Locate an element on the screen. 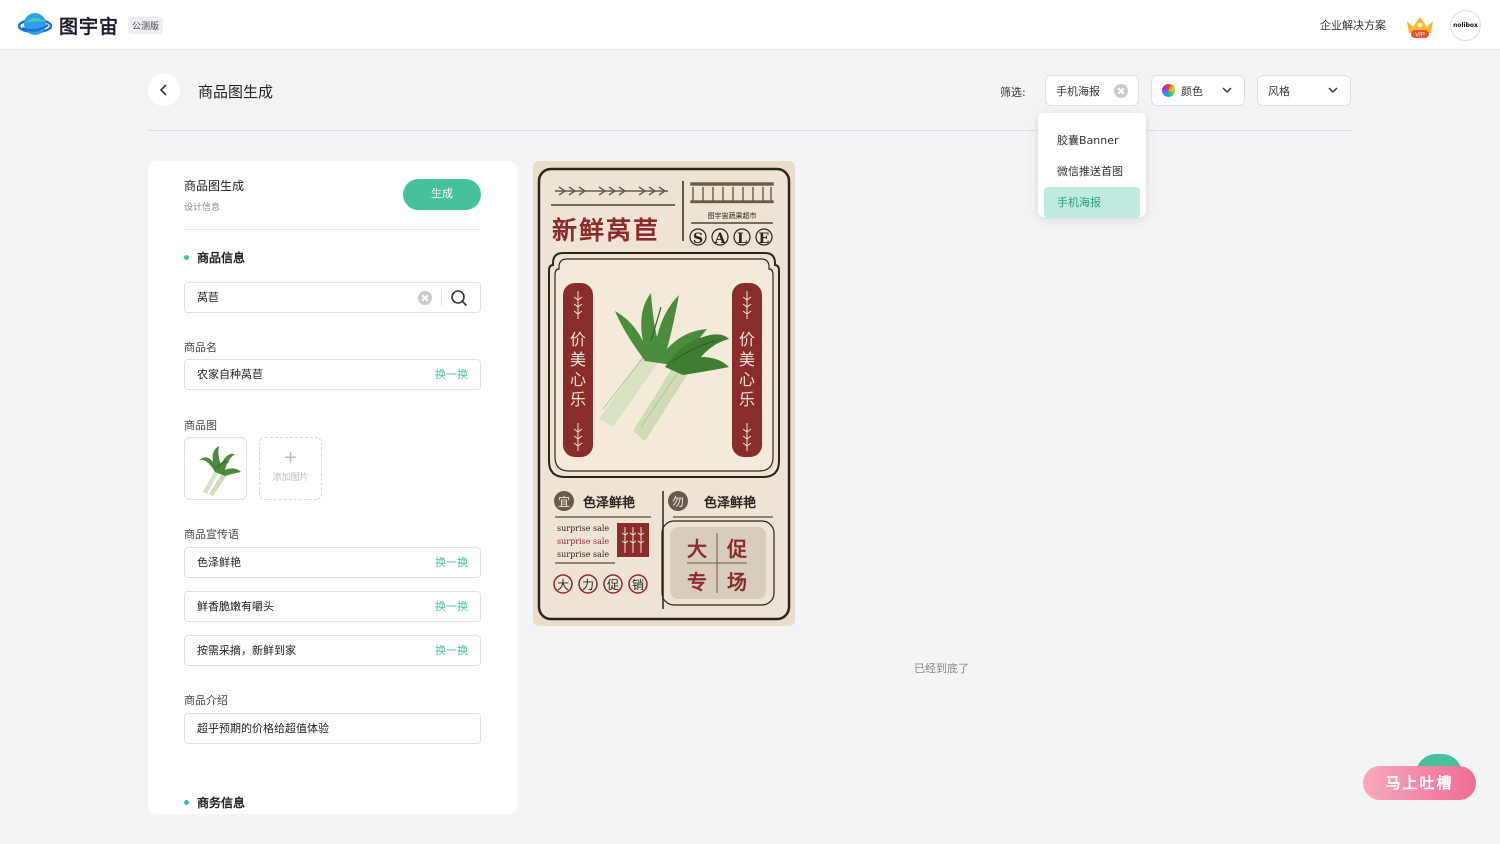 This screenshot has width=1500, height=844. sale-letter: L is located at coordinates (742, 239).